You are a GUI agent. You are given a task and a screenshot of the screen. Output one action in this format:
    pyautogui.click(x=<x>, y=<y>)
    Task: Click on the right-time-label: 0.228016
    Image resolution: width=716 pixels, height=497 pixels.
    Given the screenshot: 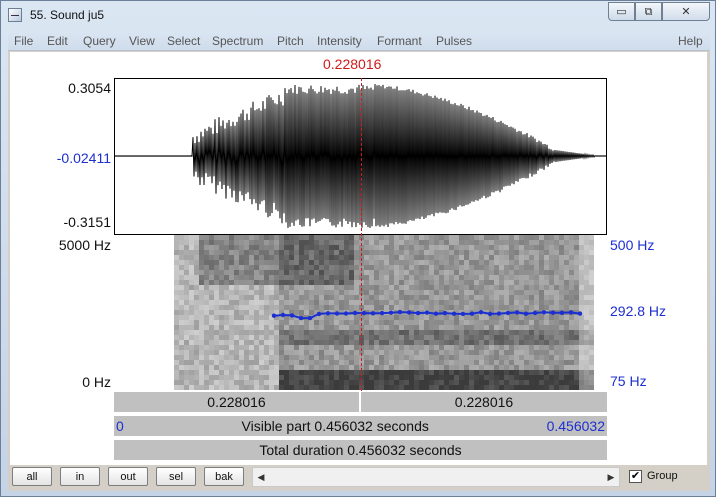 What is the action you would take?
    pyautogui.click(x=484, y=402)
    